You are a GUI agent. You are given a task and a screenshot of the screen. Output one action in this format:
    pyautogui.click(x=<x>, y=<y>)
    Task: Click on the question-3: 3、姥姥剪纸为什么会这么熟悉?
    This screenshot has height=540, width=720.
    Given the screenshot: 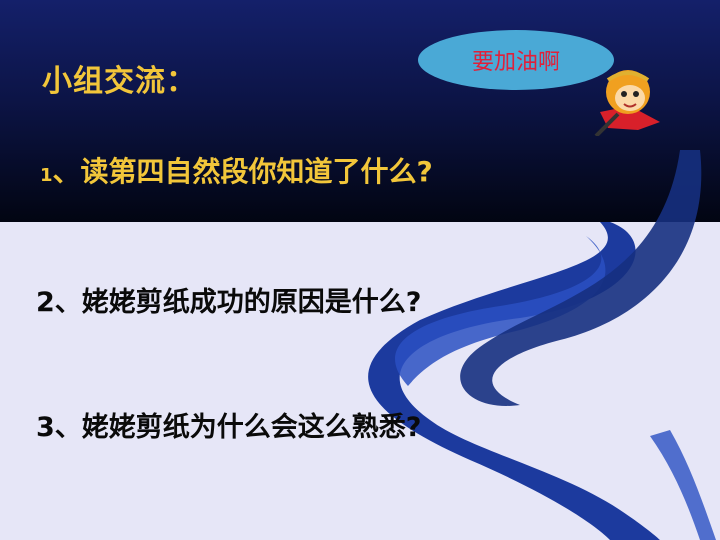 What is the action you would take?
    pyautogui.click(x=228, y=424)
    